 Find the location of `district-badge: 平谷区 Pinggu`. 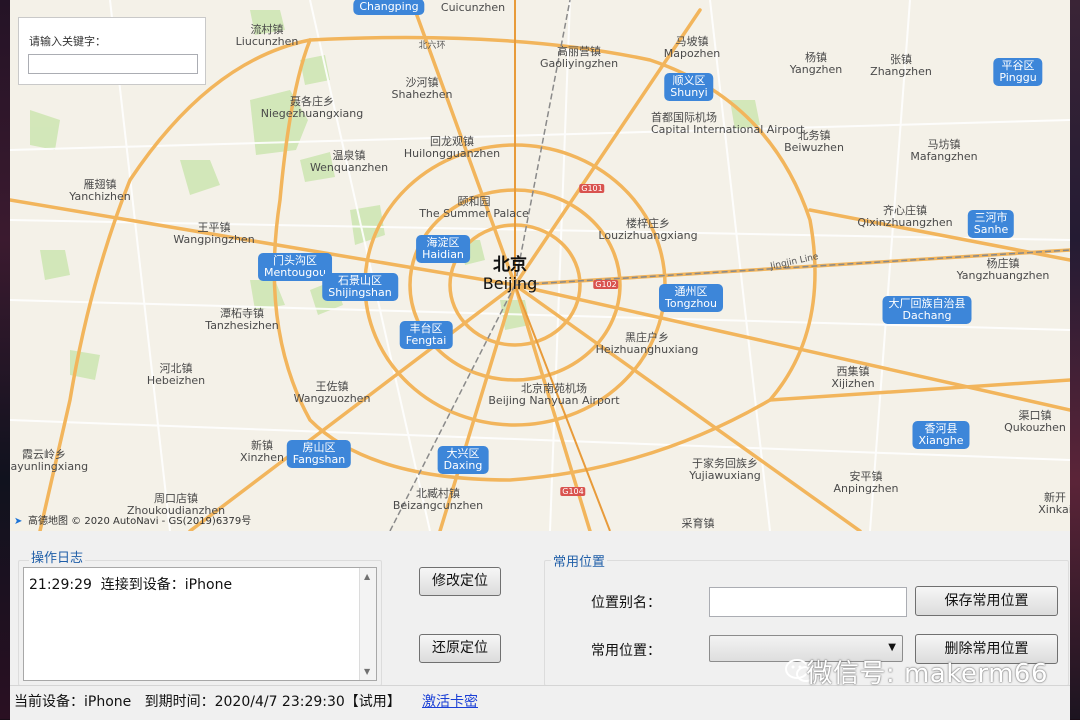

district-badge: 平谷区 Pinggu is located at coordinates (1018, 72).